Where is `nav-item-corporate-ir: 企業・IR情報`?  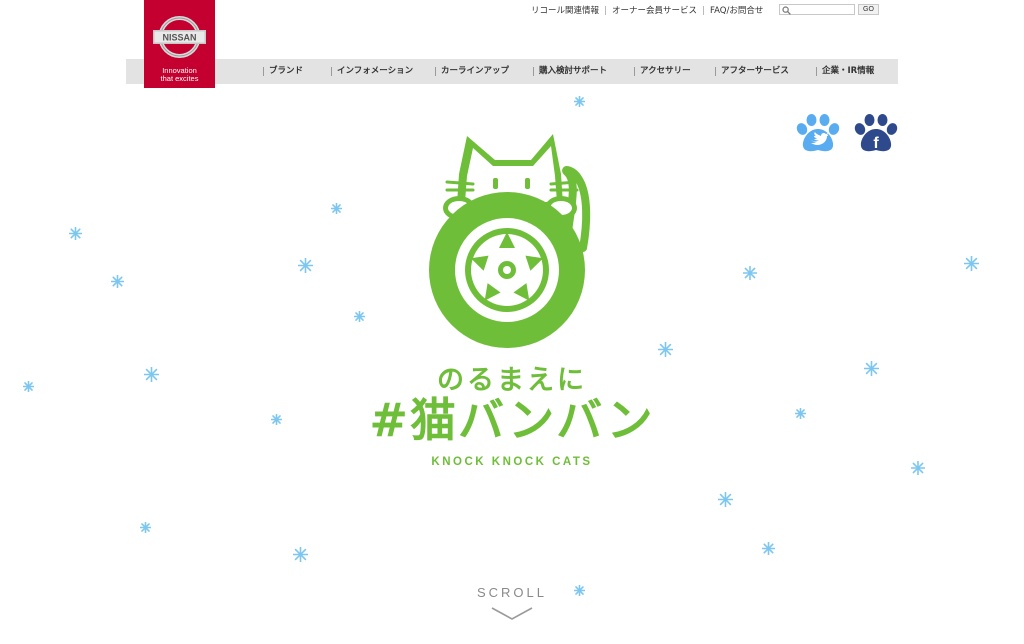 nav-item-corporate-ir: 企業・IR情報 is located at coordinates (844, 71).